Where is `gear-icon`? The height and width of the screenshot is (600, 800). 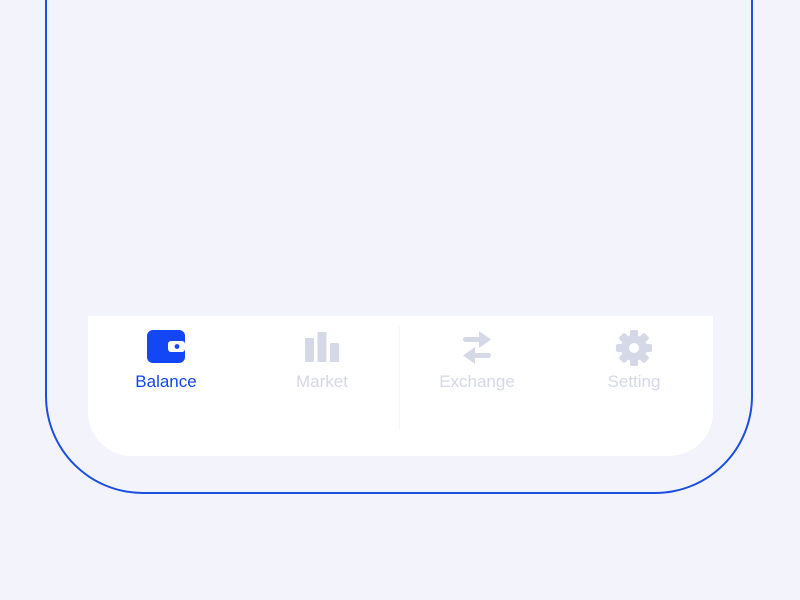 gear-icon is located at coordinates (634, 348).